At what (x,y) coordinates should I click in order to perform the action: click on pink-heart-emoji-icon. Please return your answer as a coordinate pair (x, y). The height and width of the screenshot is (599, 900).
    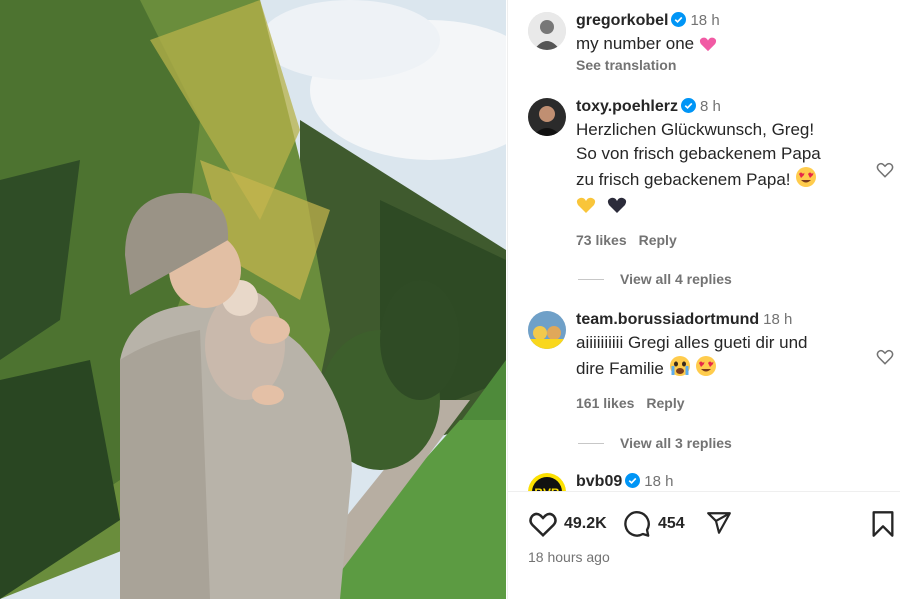
    Looking at the image, I should click on (707, 44).